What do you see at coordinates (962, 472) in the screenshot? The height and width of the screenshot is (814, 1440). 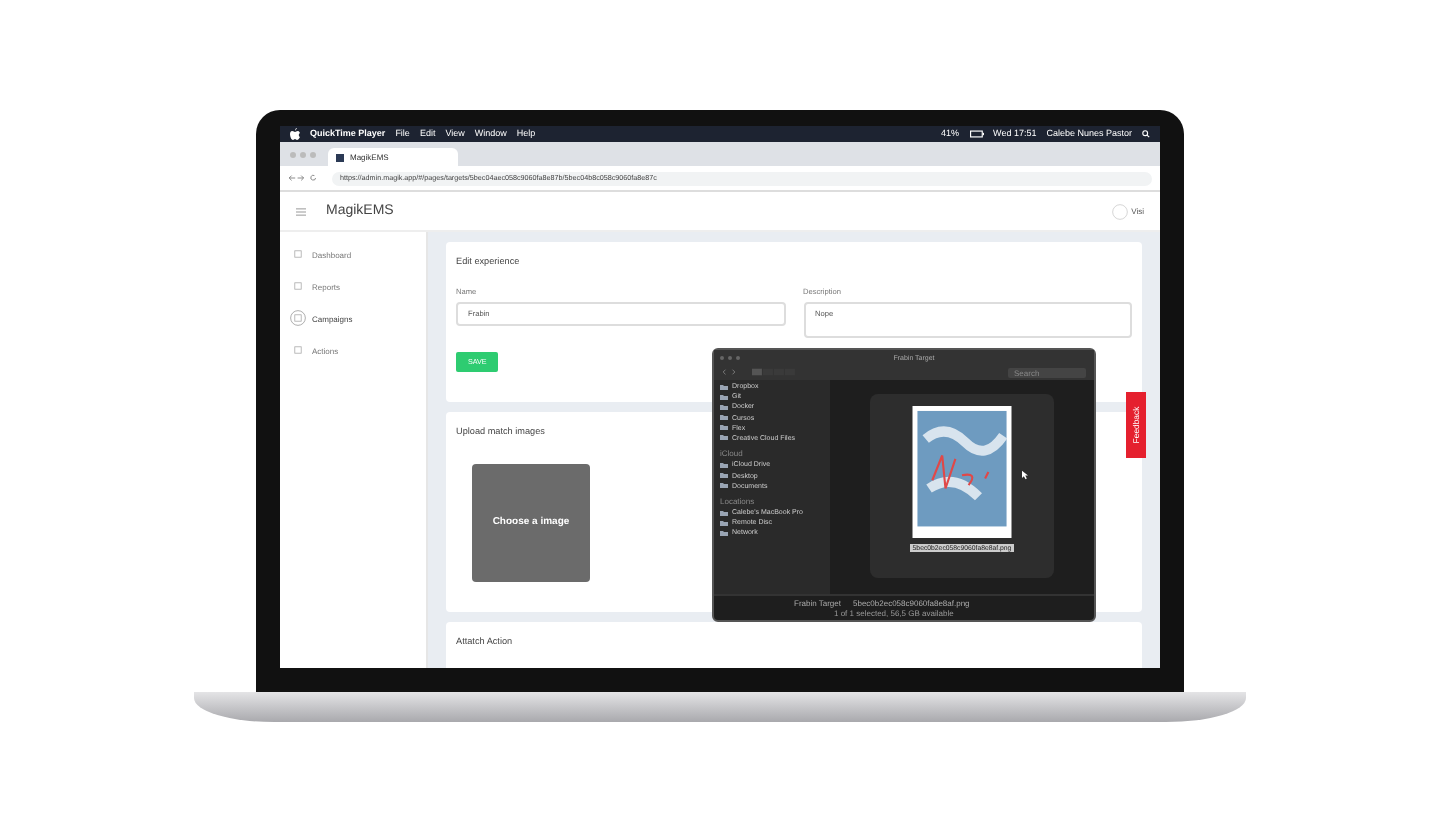 I see `image-preview` at bounding box center [962, 472].